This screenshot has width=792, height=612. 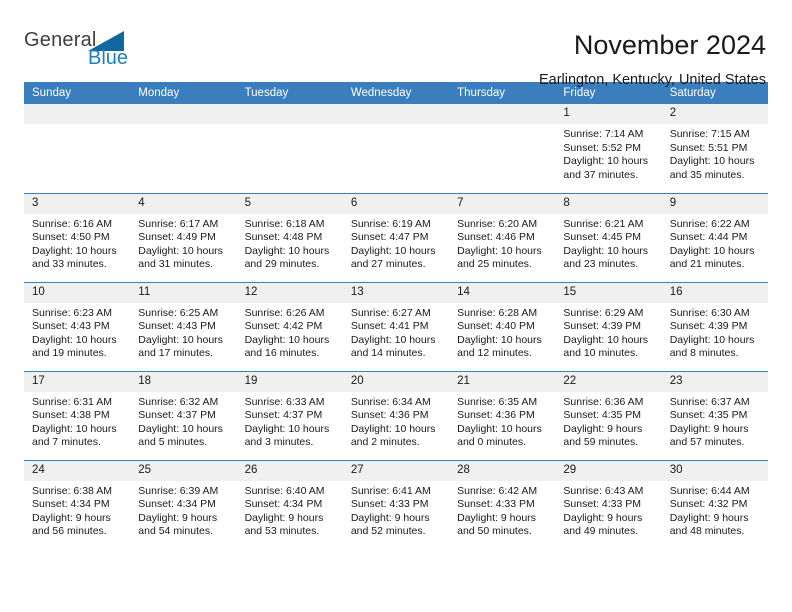 What do you see at coordinates (497, 312) in the screenshot?
I see `sunrise-text: Sunrise: 6:28 AM` at bounding box center [497, 312].